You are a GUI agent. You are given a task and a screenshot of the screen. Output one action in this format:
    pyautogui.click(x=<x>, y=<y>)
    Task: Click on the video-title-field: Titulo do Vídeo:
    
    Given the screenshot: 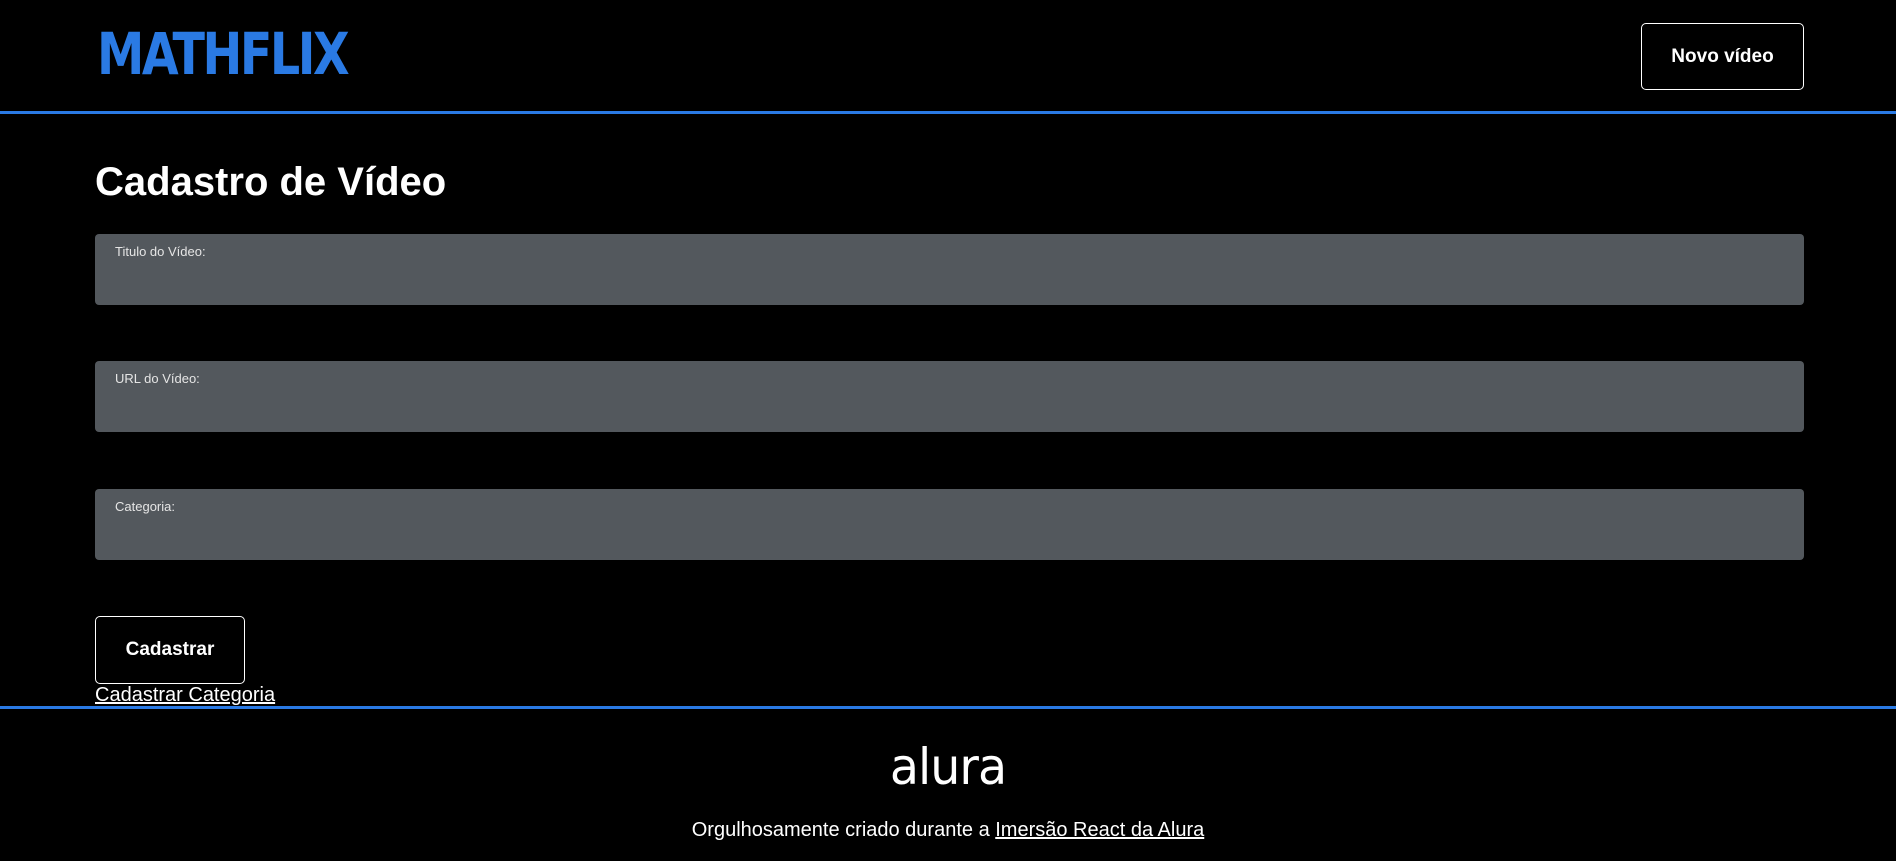 What is the action you would take?
    pyautogui.click(x=949, y=269)
    